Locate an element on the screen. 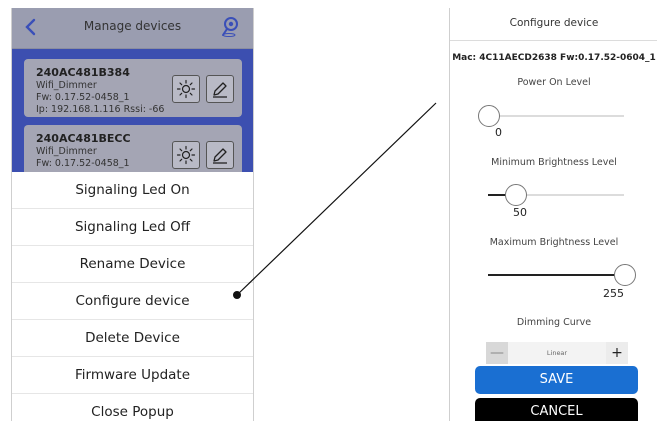  min-brightness-value: 50 is located at coordinates (520, 212).